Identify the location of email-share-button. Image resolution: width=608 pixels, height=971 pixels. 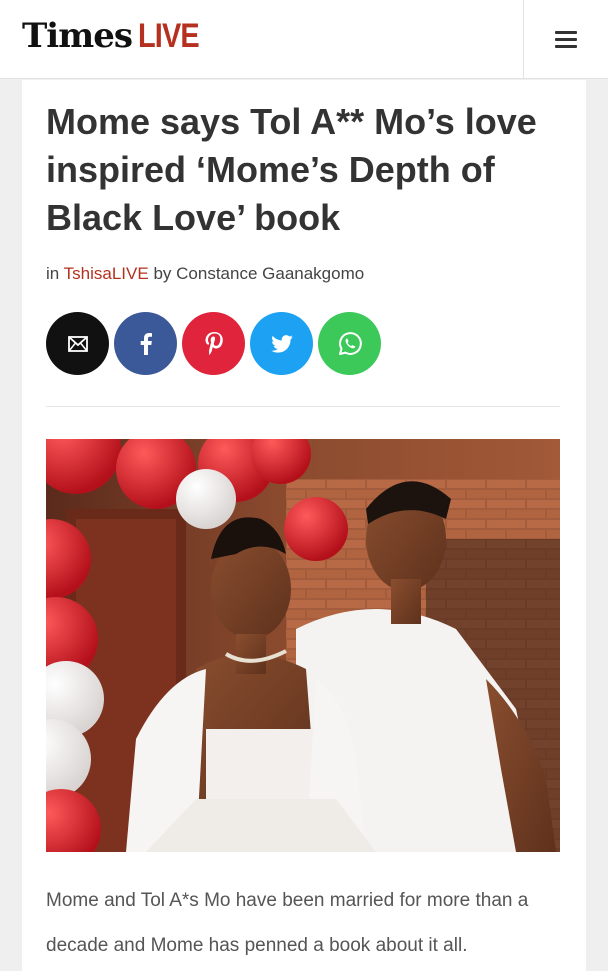
(77, 343).